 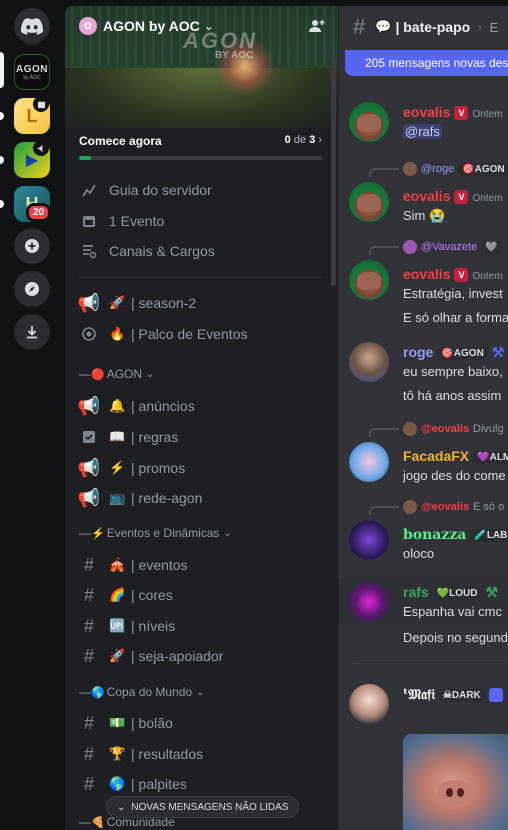 I want to click on message-author: roge 🎯 AGON ⚒, so click(x=453, y=352).